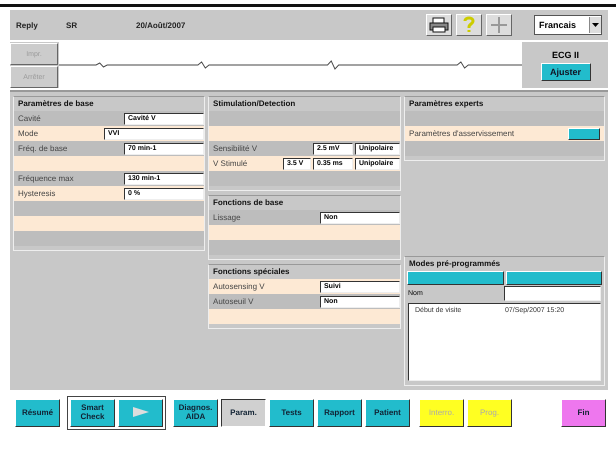 This screenshot has width=616, height=457. I want to click on panel-title: Fonctions spéciales, so click(251, 272).